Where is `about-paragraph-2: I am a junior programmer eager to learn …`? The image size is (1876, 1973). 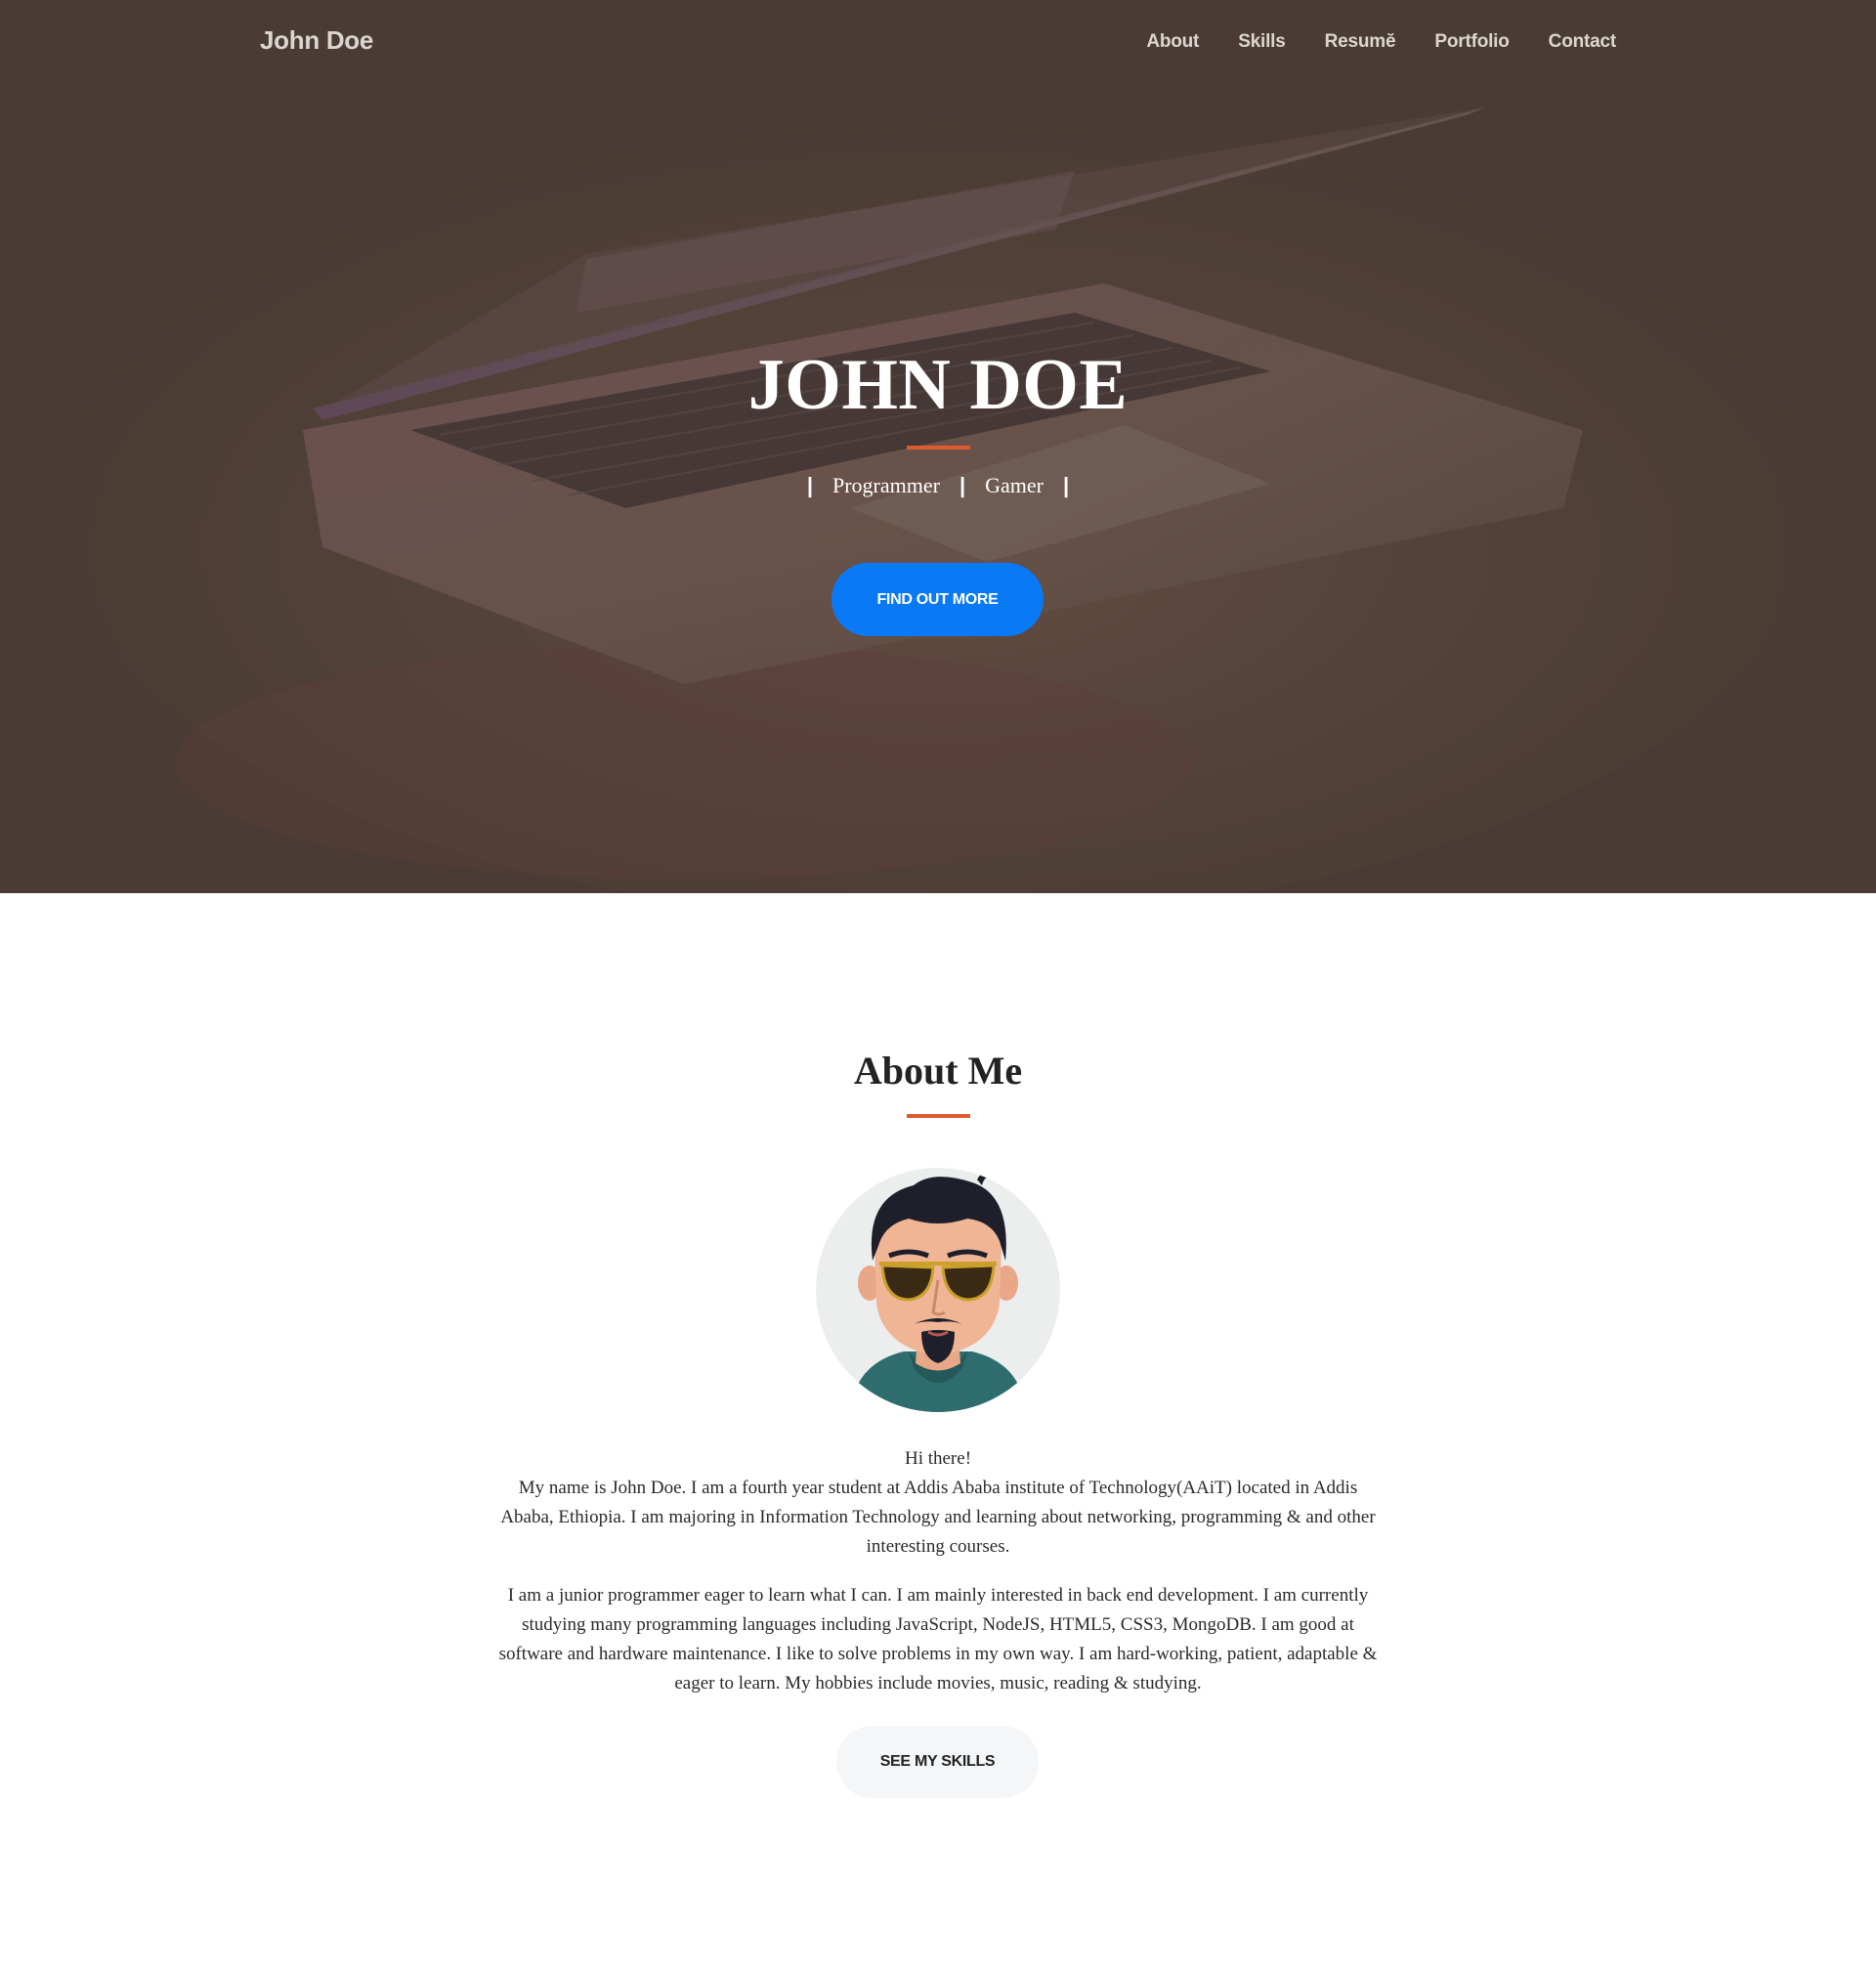
about-paragraph-2: I am a junior programmer eager to learn … is located at coordinates (938, 1639).